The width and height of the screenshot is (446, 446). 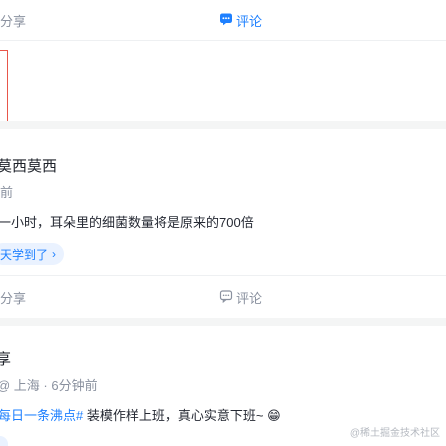 I want to click on post-2-action-bar: 分享 评论, so click(x=223, y=297).